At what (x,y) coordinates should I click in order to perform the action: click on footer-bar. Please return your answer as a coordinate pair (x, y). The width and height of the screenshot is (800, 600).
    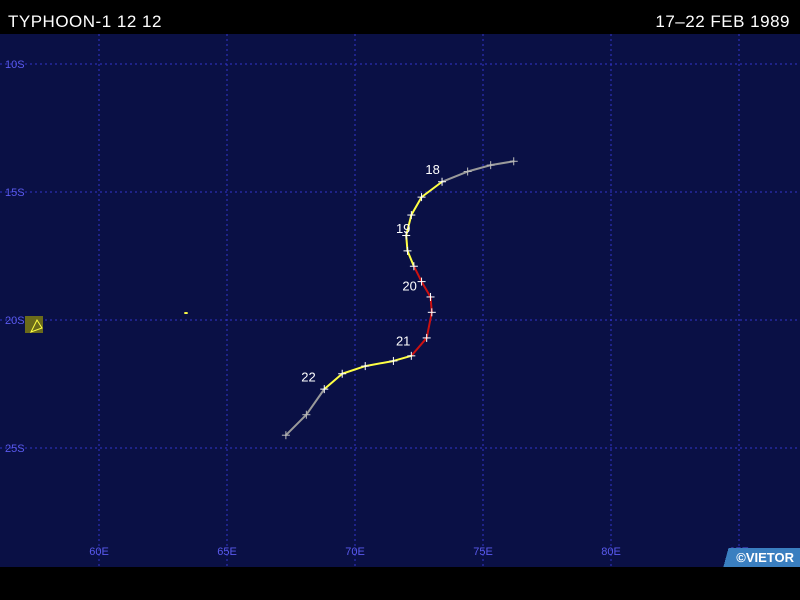
    Looking at the image, I should click on (400, 583).